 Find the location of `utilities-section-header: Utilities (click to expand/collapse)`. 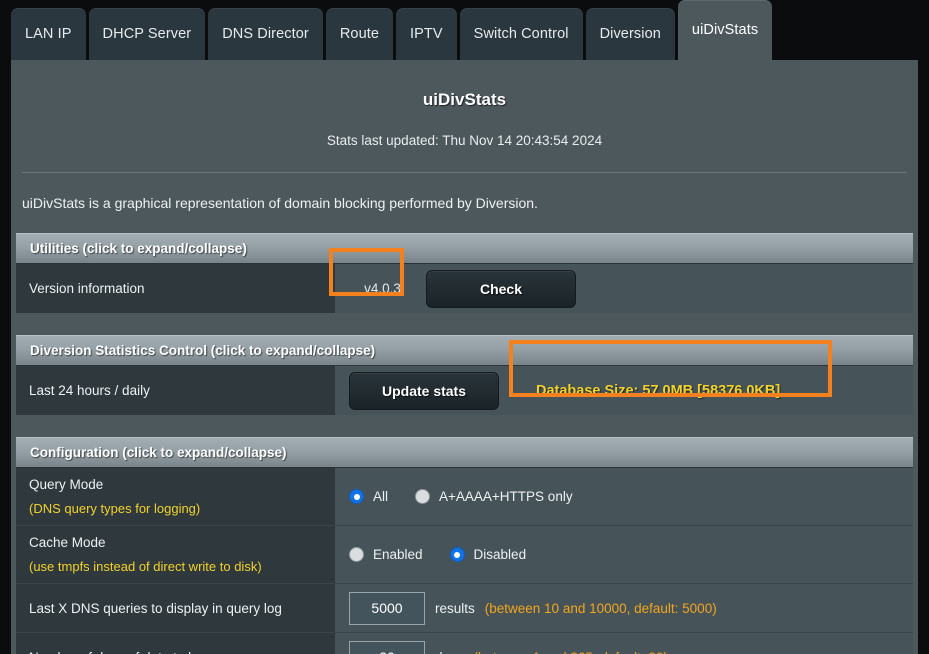

utilities-section-header: Utilities (click to expand/collapse) is located at coordinates (464, 248).